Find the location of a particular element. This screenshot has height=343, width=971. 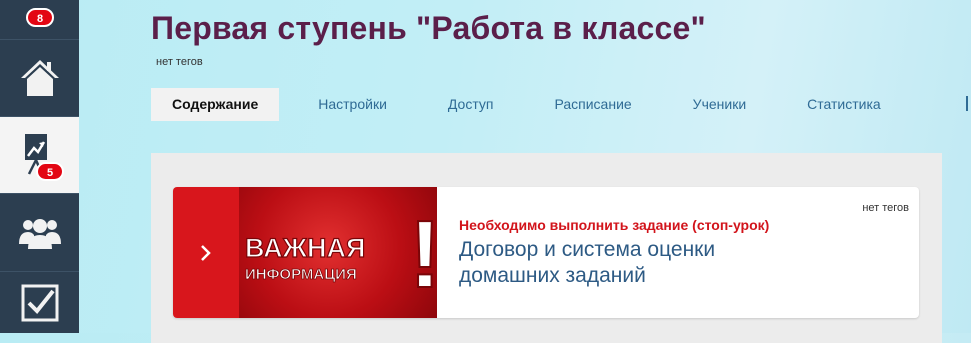

tab-settings: Настройки is located at coordinates (352, 104).